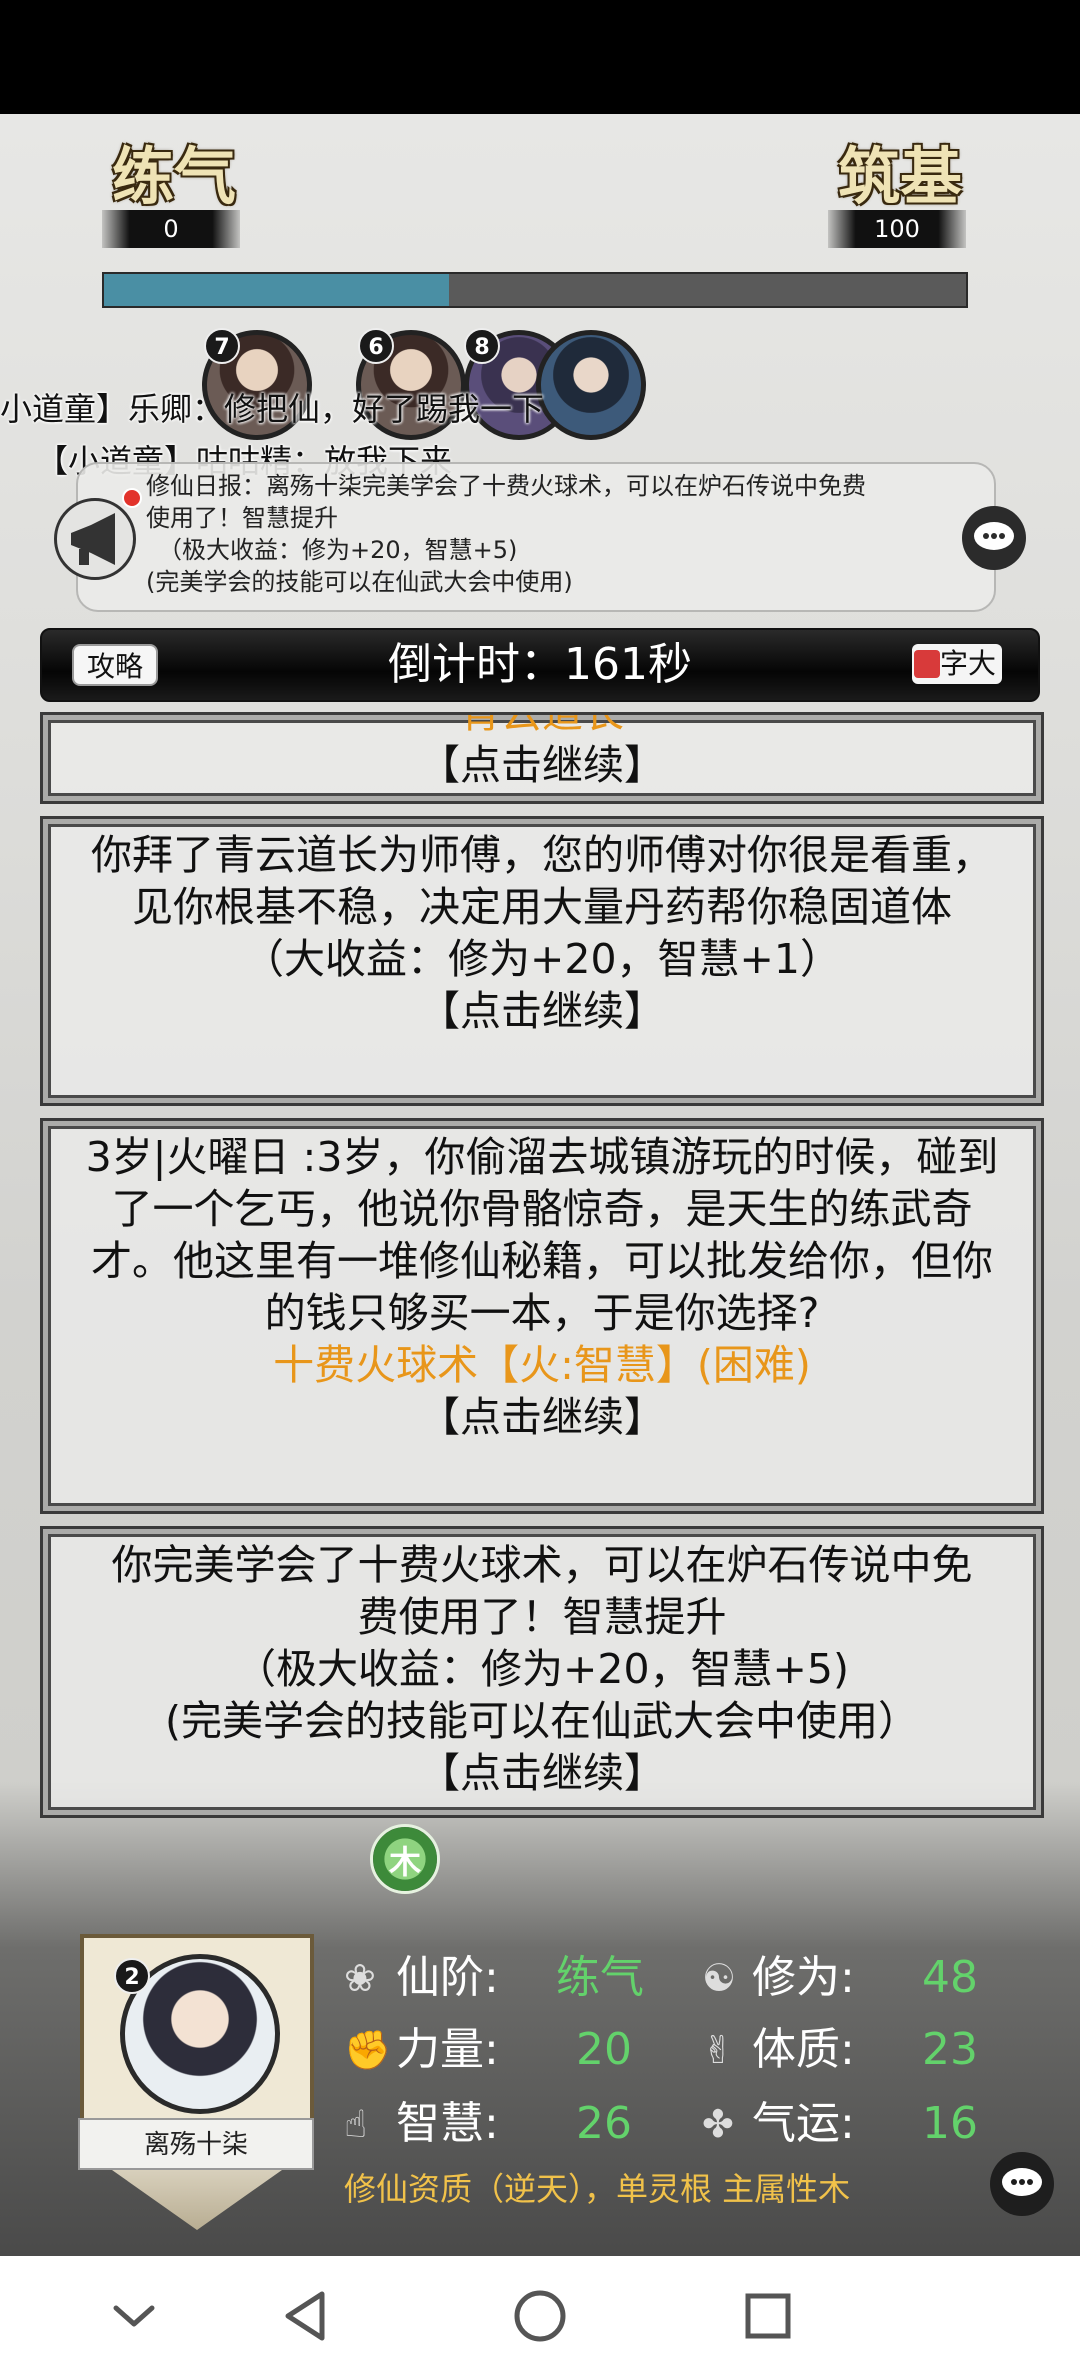 The image size is (1080, 2376). Describe the element at coordinates (196, 2144) in the screenshot. I see `character-name: 离殇十柒` at that location.